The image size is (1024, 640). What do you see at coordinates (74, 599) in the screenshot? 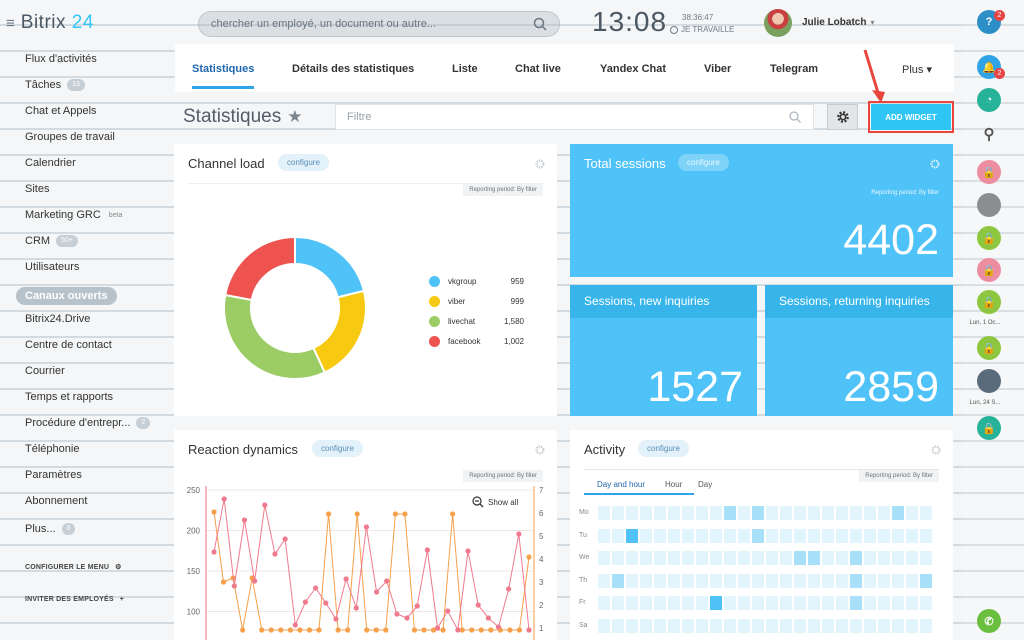
I see `invite-employees-button: INVITER DES EMPLOYÉS +` at bounding box center [74, 599].